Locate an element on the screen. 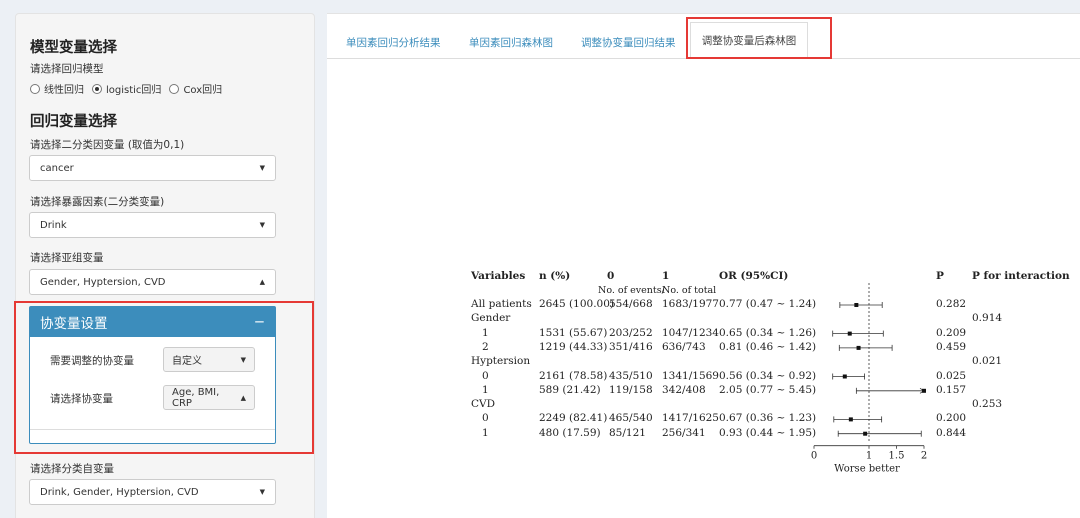 The height and width of the screenshot is (518, 1080). subheader-events: No. of events/ is located at coordinates (631, 290).